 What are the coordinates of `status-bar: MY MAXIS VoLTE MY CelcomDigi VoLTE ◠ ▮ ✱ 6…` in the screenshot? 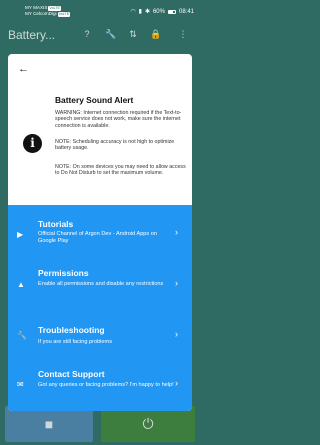 It's located at (100, 12).